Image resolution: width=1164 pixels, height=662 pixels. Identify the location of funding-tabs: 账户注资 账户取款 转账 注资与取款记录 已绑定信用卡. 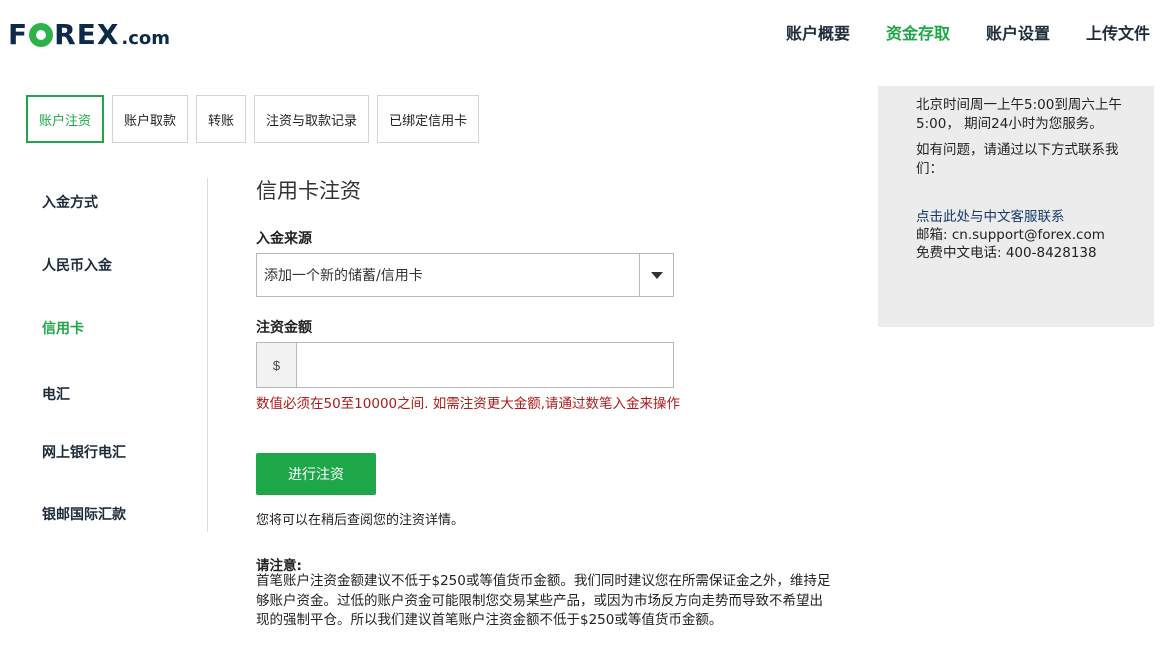
(256, 119).